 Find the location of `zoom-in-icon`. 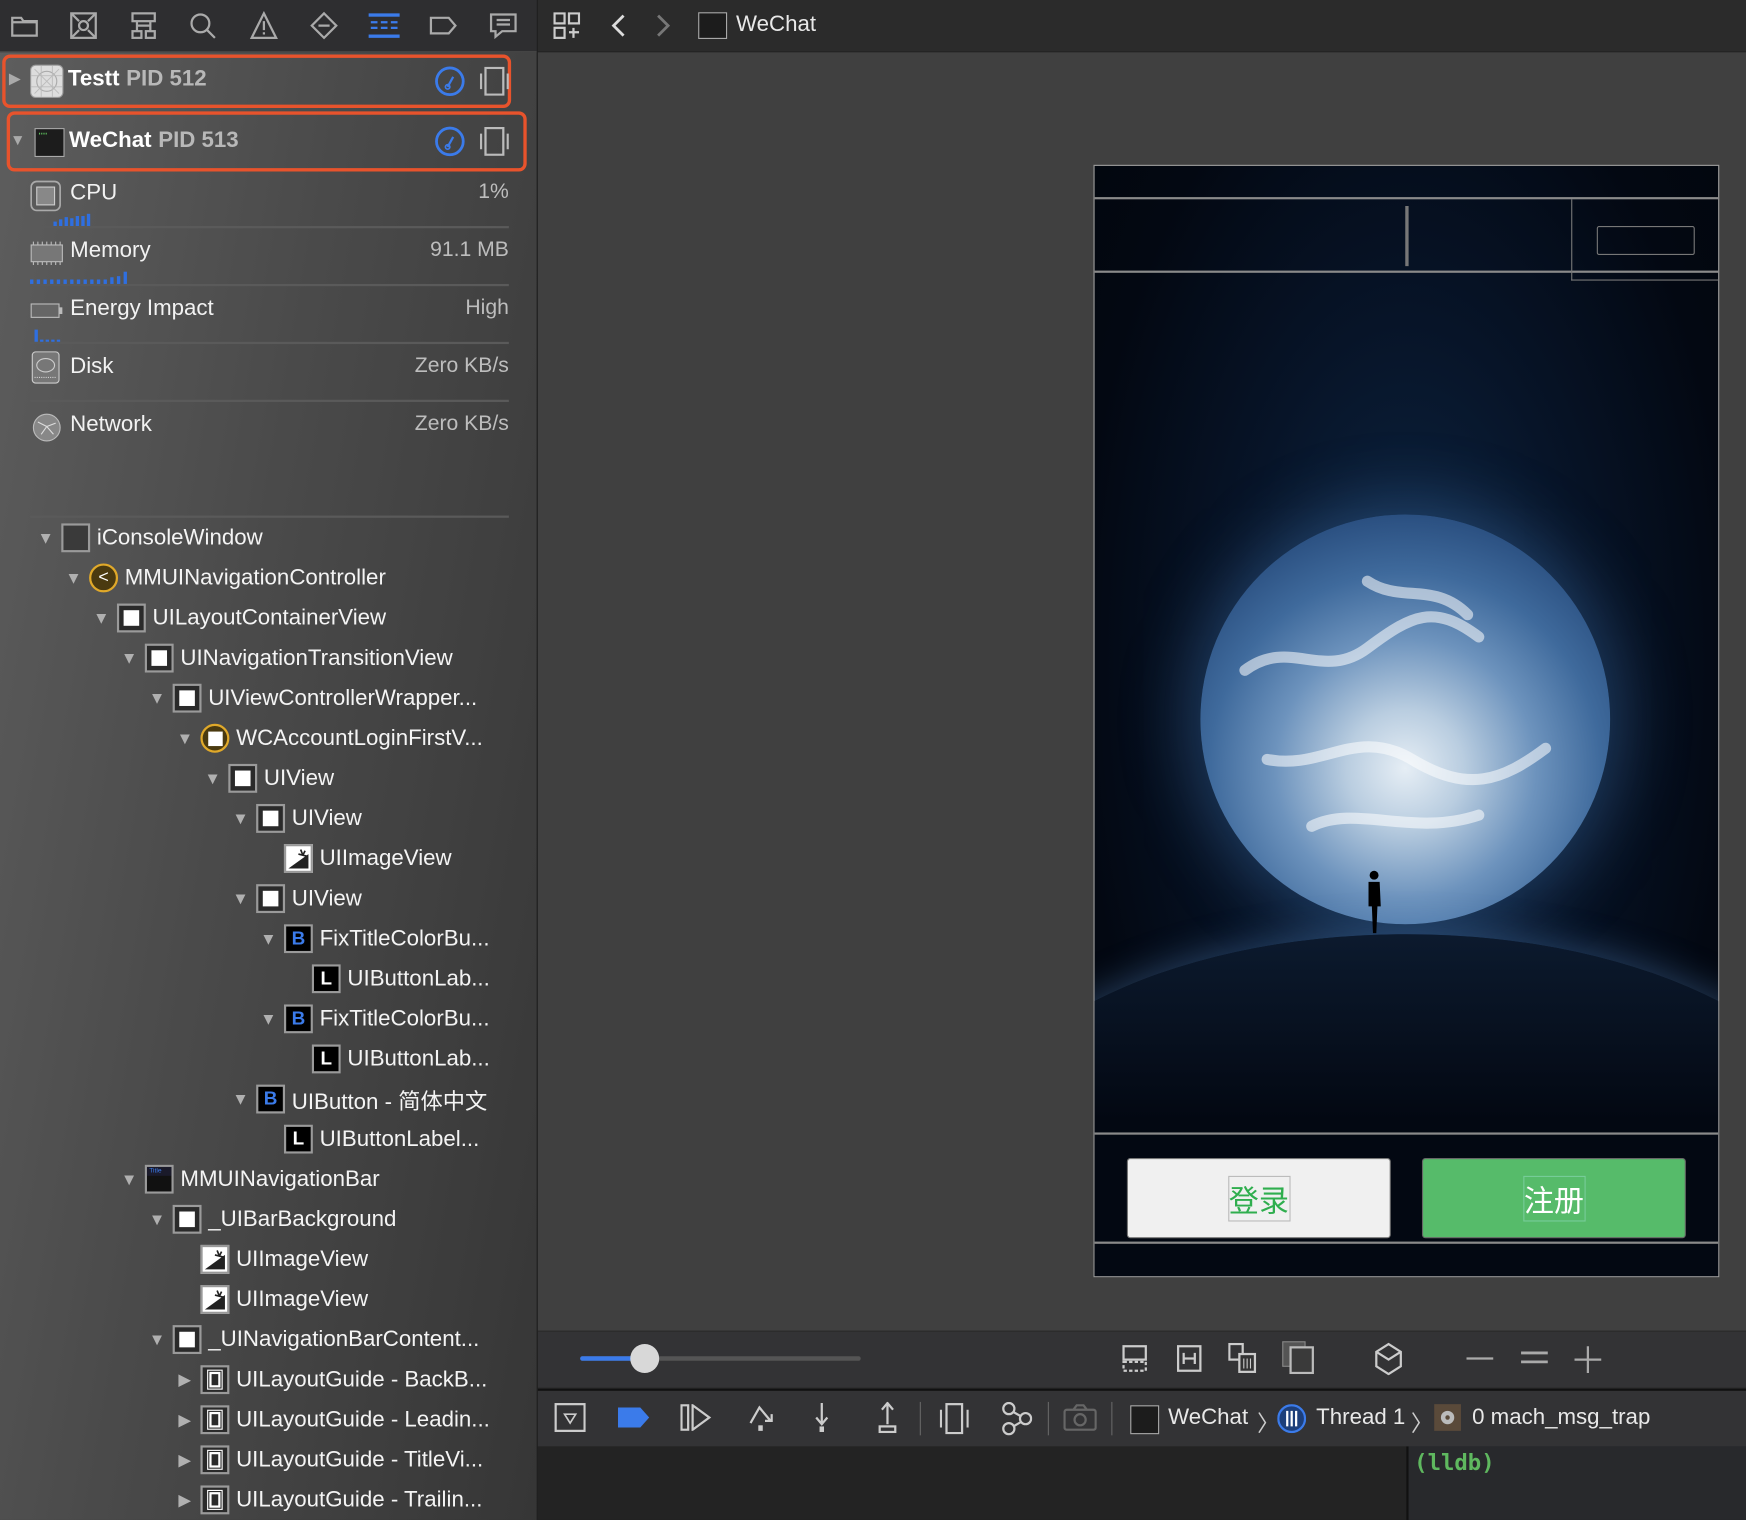

zoom-in-icon is located at coordinates (1587, 1359).